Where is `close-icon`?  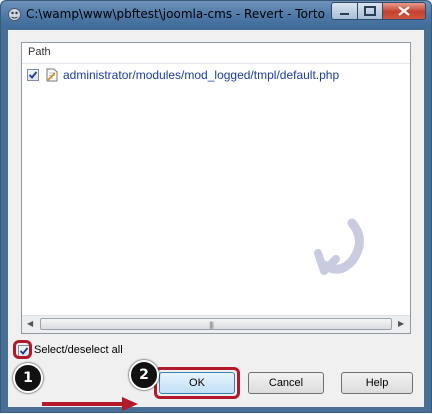
close-icon is located at coordinates (404, 11).